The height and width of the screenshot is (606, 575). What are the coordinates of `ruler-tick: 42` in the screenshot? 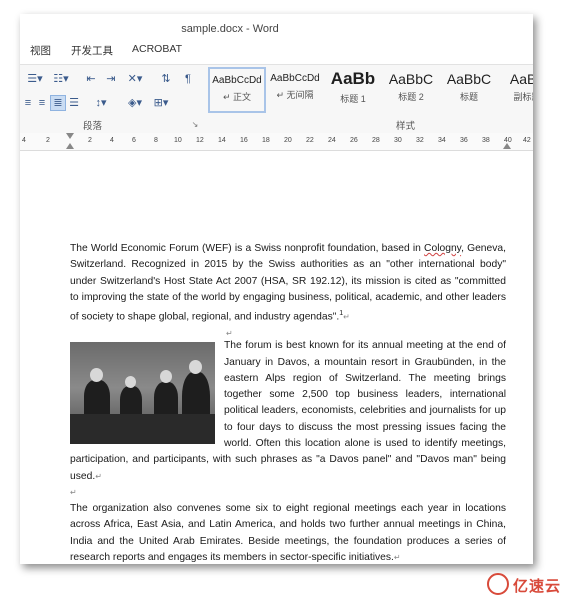 It's located at (527, 140).